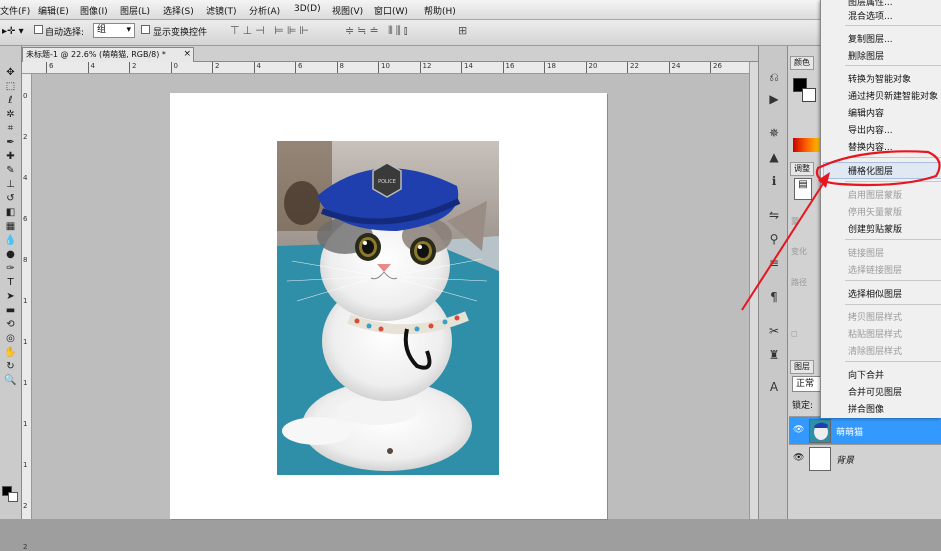 This screenshot has width=941, height=551. I want to click on menu-edit: 编辑(E), so click(53, 10).